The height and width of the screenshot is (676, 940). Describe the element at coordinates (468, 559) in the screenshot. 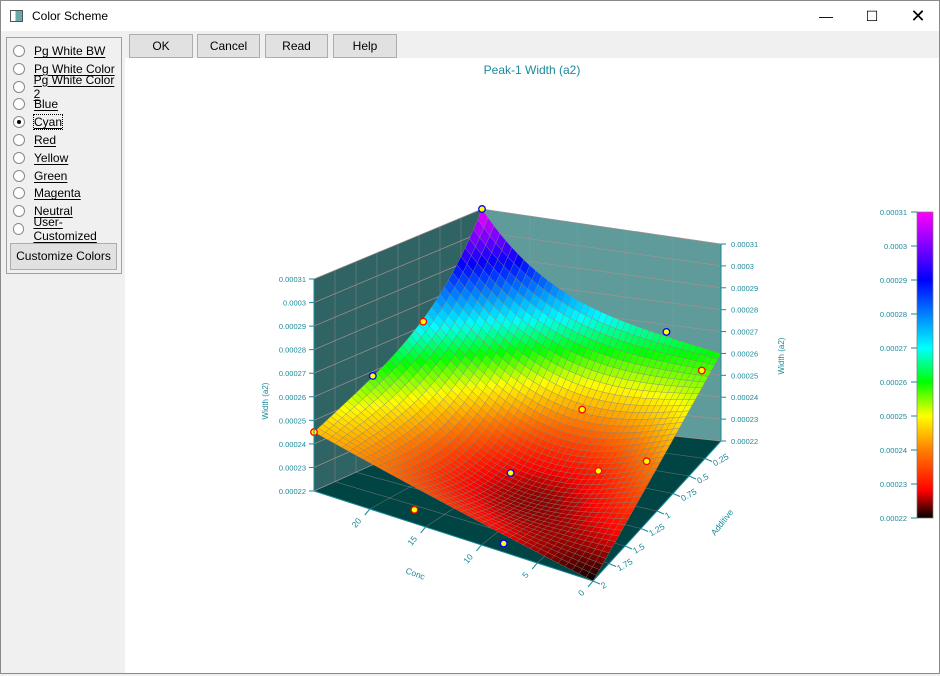

I see `x-tick-label: 10` at that location.